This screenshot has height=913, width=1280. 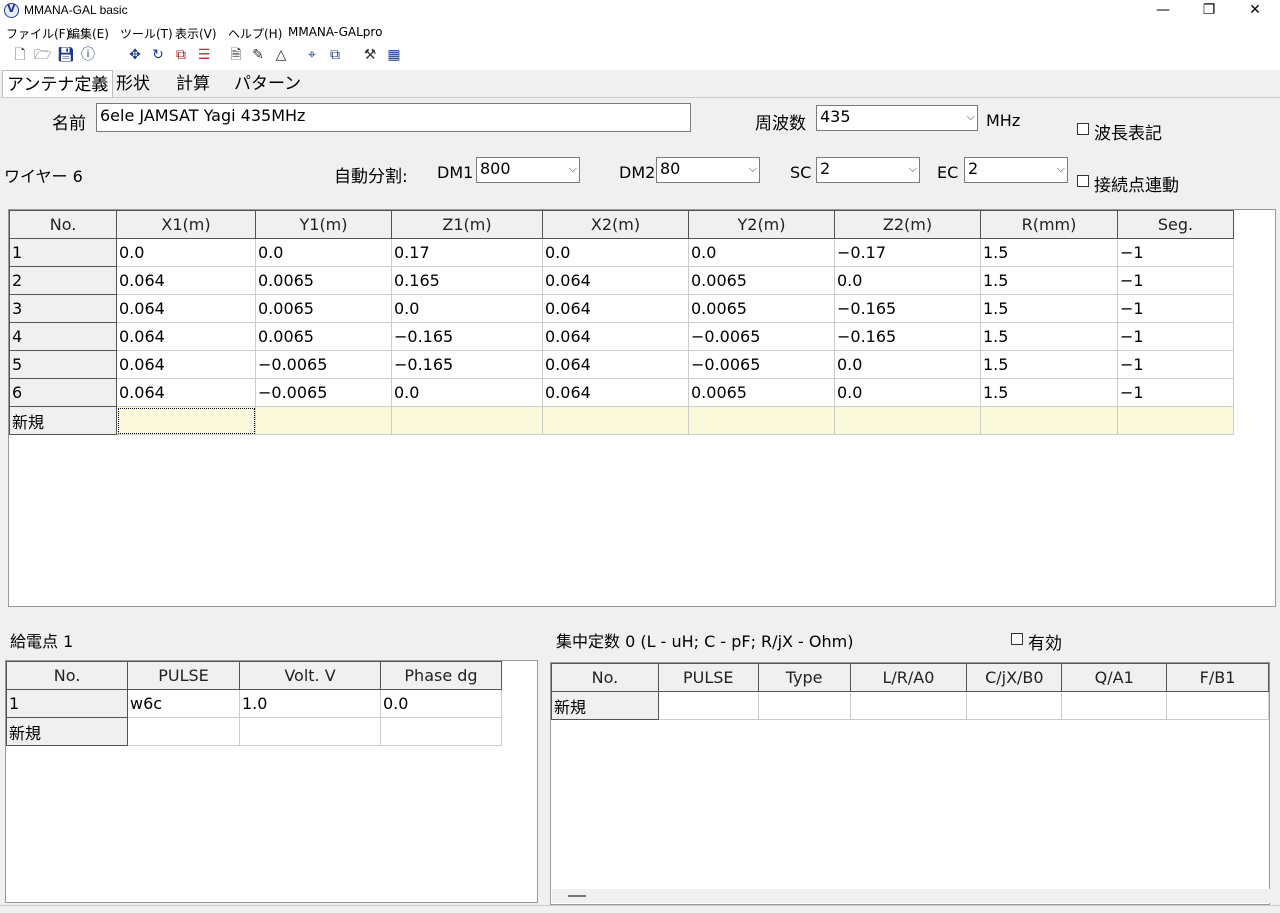 What do you see at coordinates (467, 280) in the screenshot?
I see `table-cell: 0.165` at bounding box center [467, 280].